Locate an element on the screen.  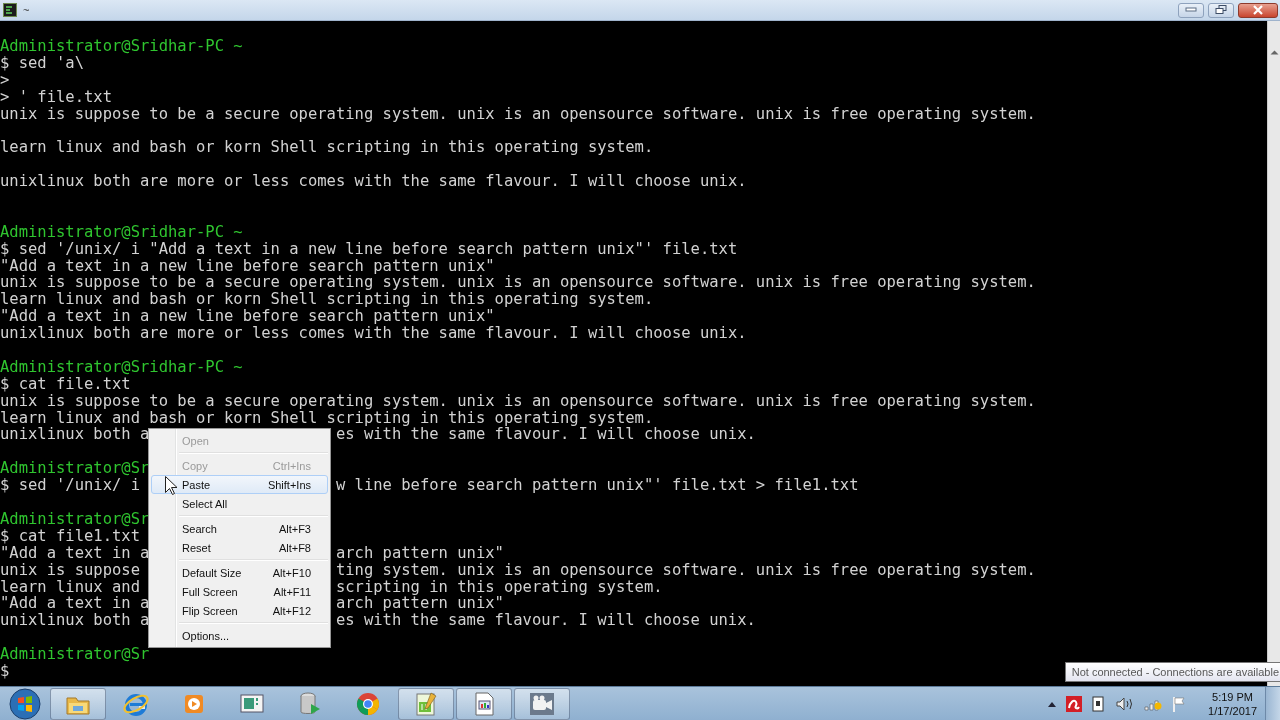
close-button is located at coordinates (1258, 10).